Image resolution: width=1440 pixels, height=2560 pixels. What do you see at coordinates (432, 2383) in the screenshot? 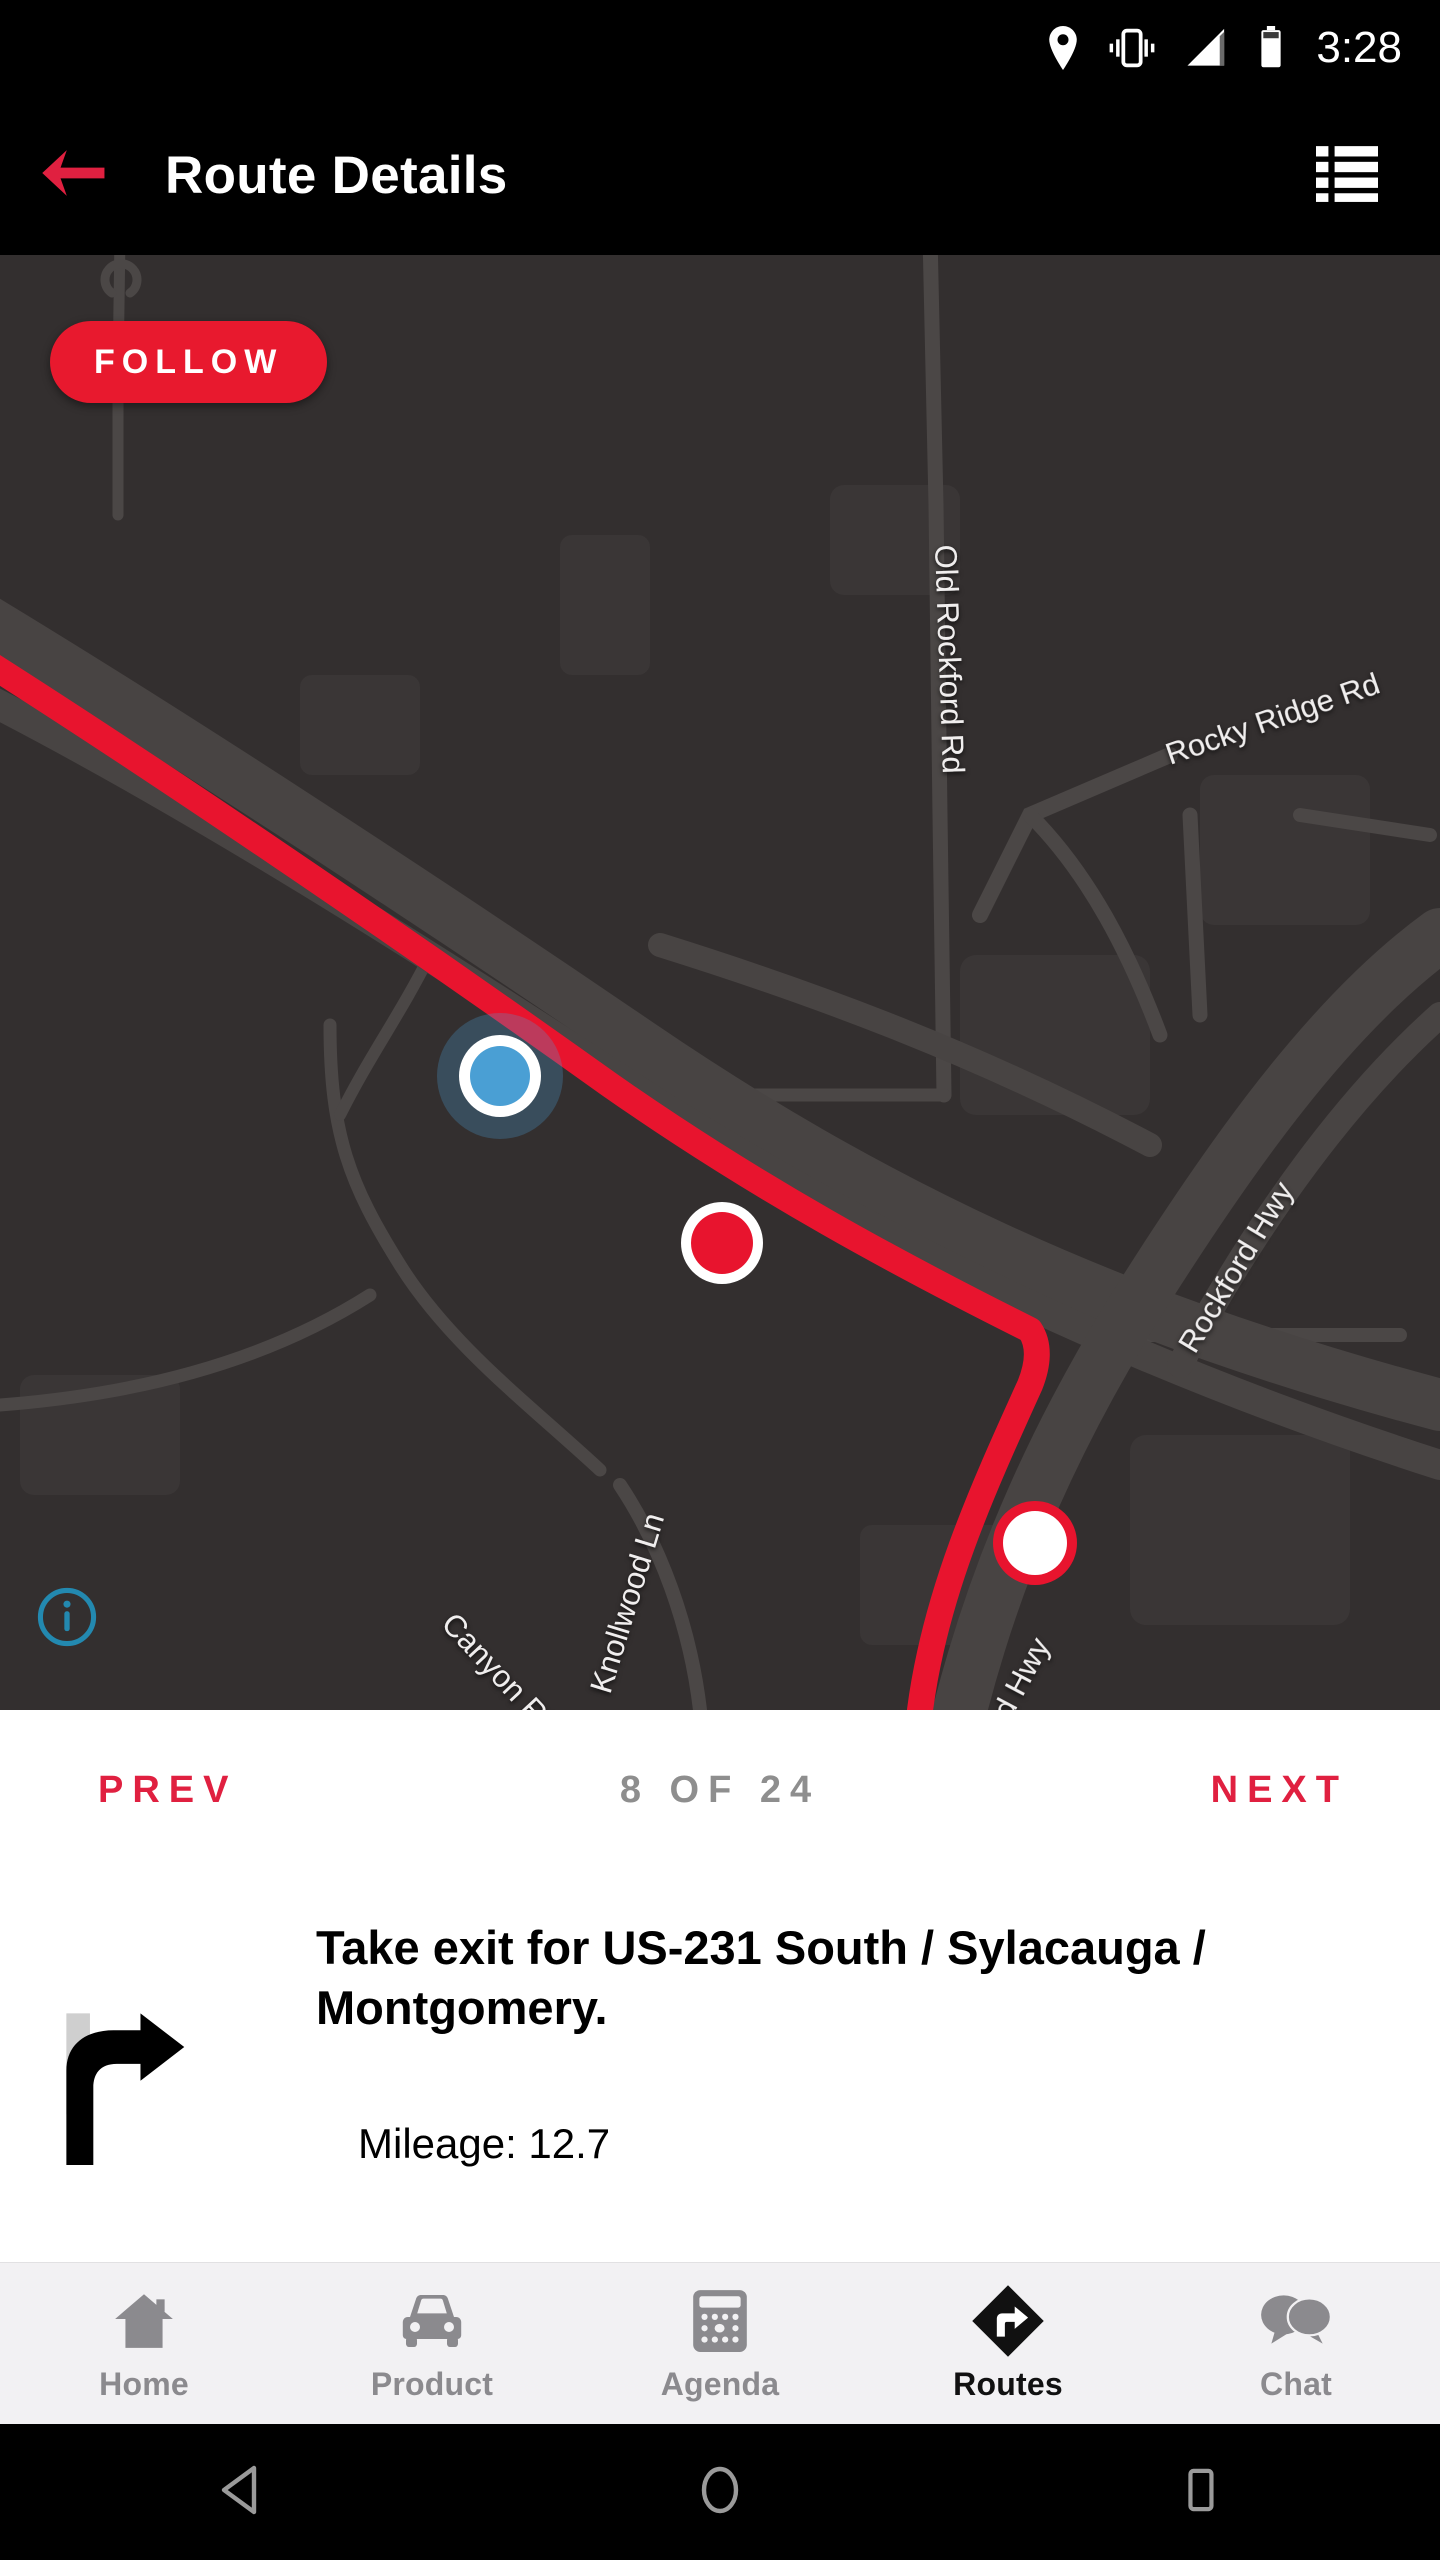
I see `tab-product-label: Product` at bounding box center [432, 2383].